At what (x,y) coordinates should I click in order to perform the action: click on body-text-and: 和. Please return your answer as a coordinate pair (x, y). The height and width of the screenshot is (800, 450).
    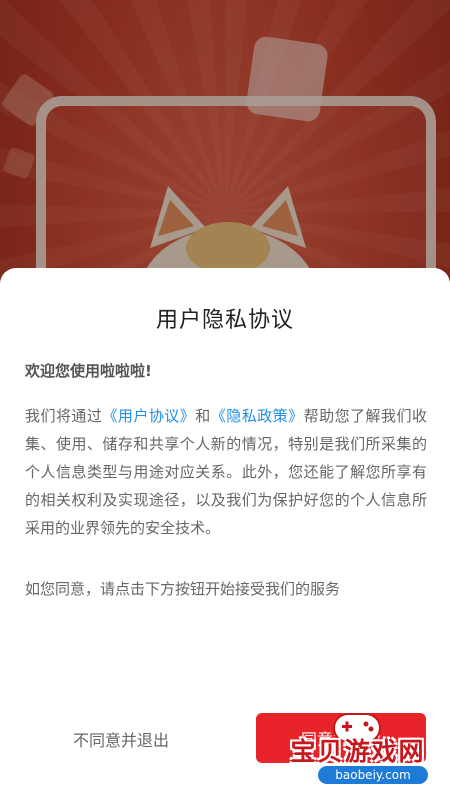
    Looking at the image, I should click on (203, 416).